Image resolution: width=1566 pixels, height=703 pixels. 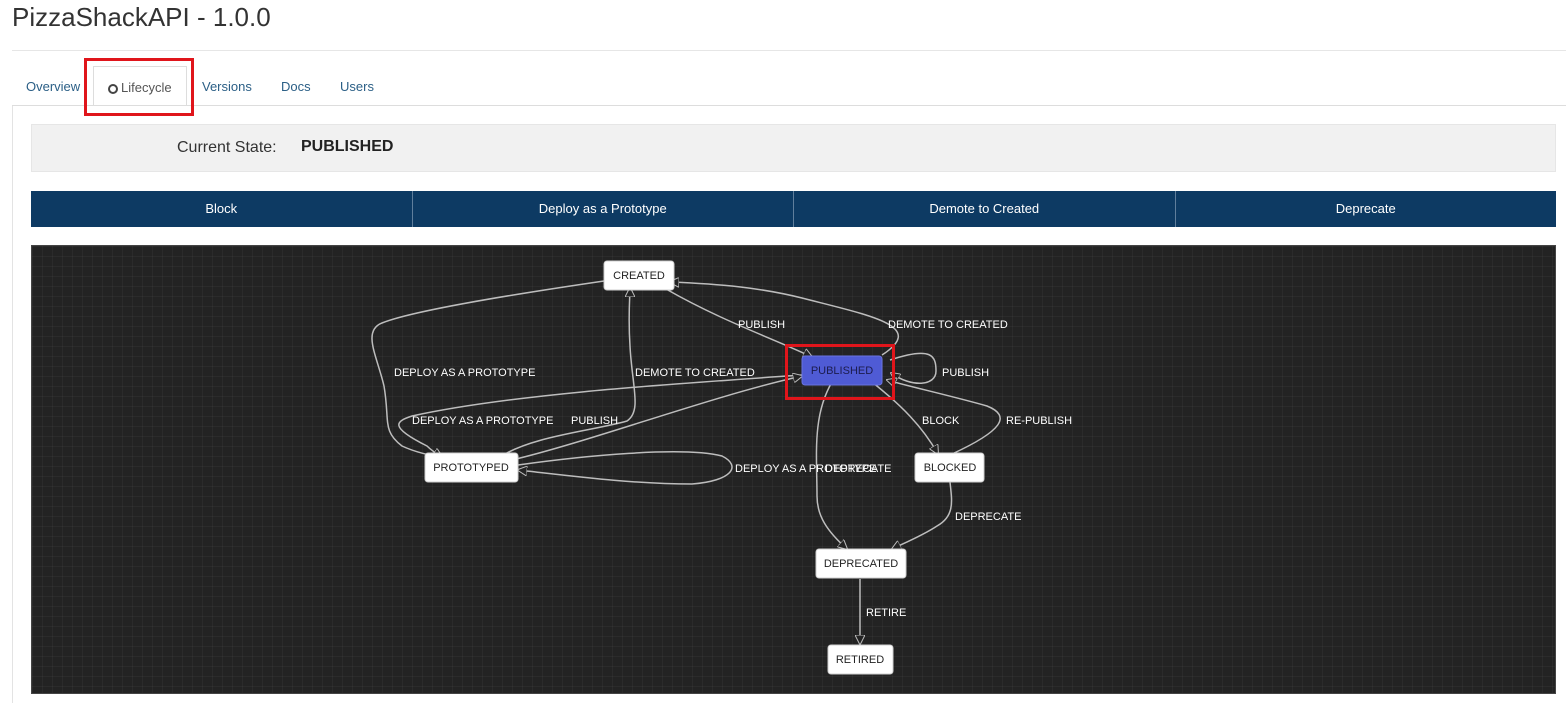 I want to click on tab-docs-label: Docs, so click(x=296, y=86).